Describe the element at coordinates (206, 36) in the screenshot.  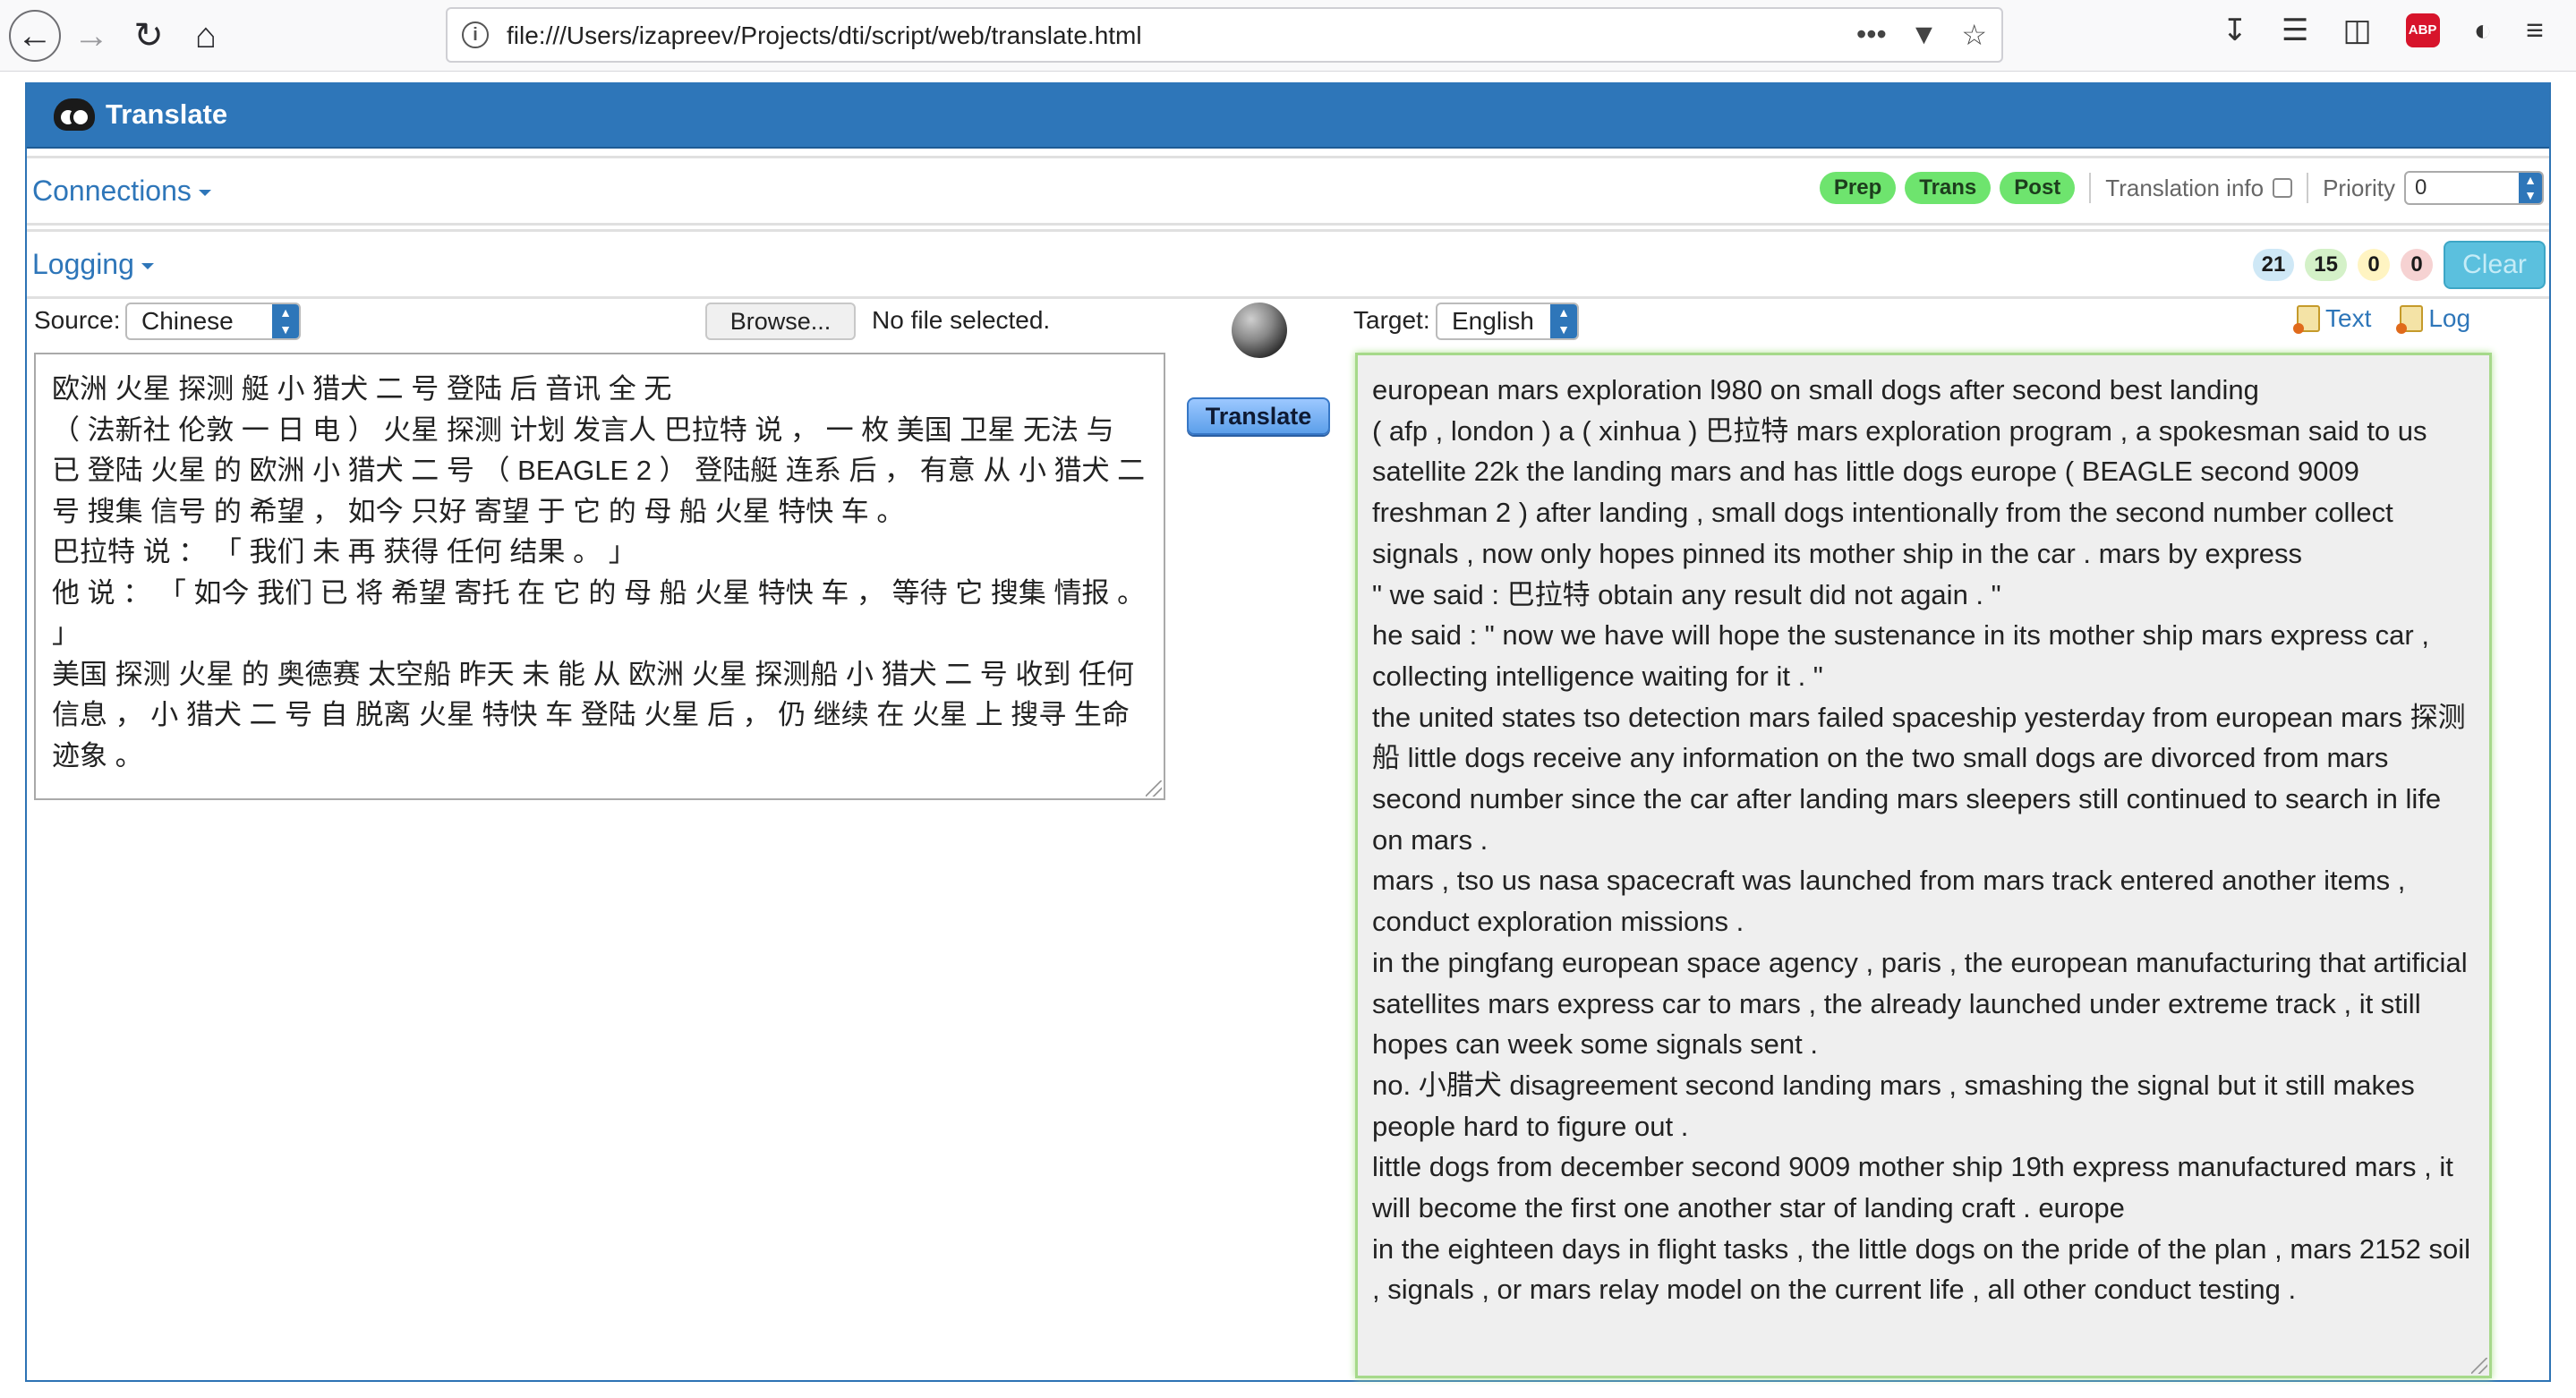
I see `home-icon: ⌂` at that location.